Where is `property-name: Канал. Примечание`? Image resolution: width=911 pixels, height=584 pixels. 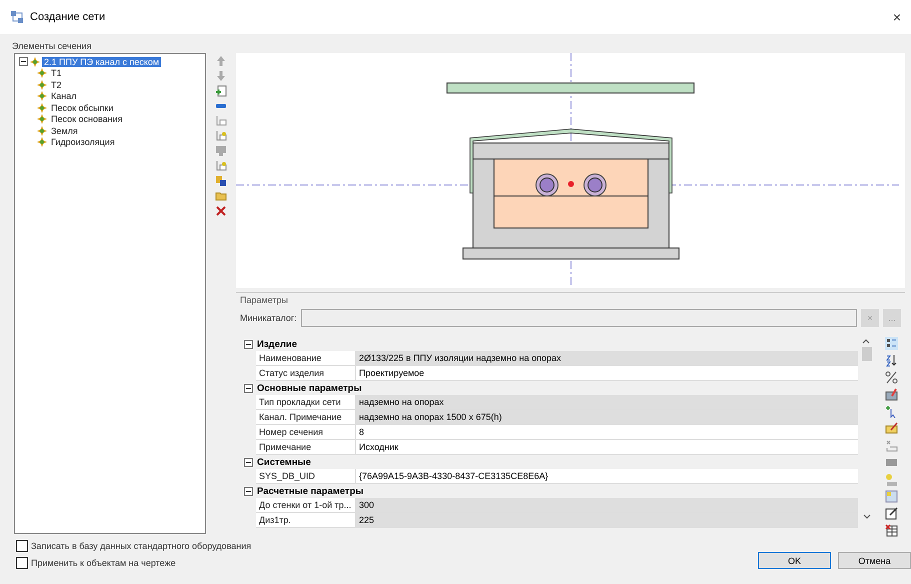
property-name: Канал. Примечание is located at coordinates (306, 417).